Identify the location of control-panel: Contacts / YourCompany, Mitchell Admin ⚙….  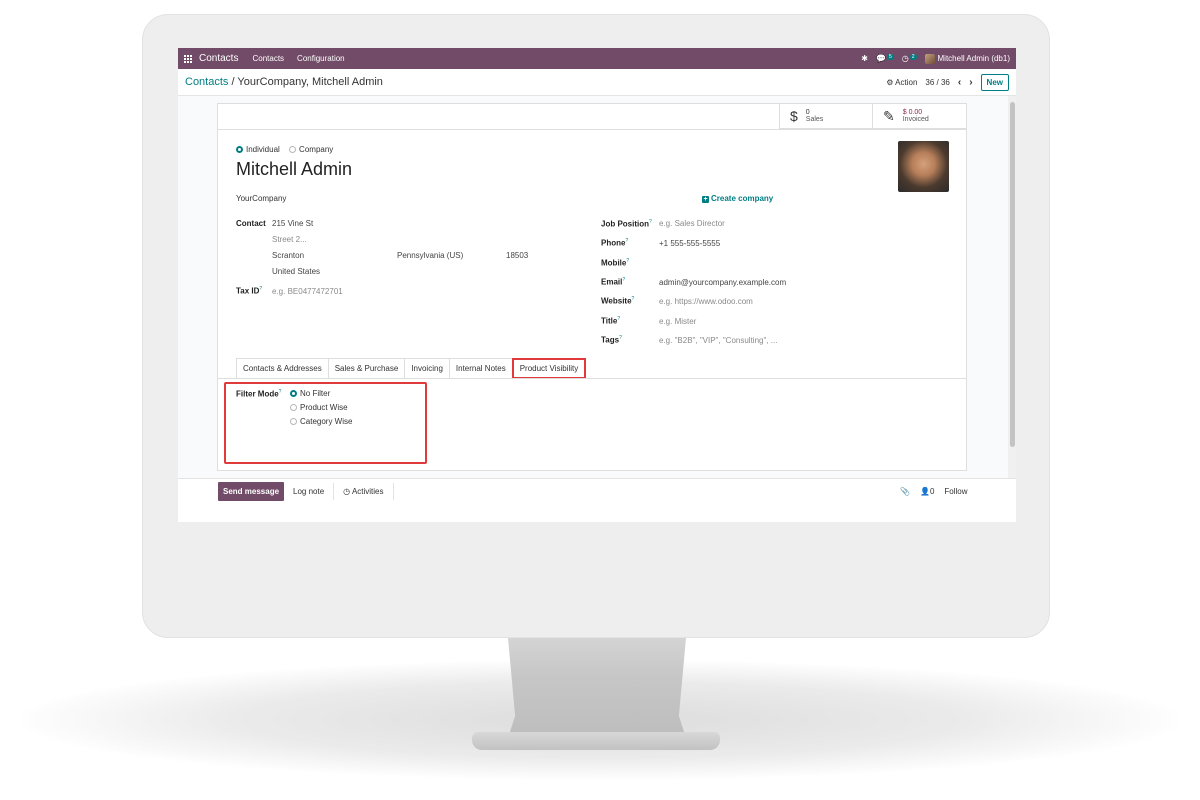
(597, 82).